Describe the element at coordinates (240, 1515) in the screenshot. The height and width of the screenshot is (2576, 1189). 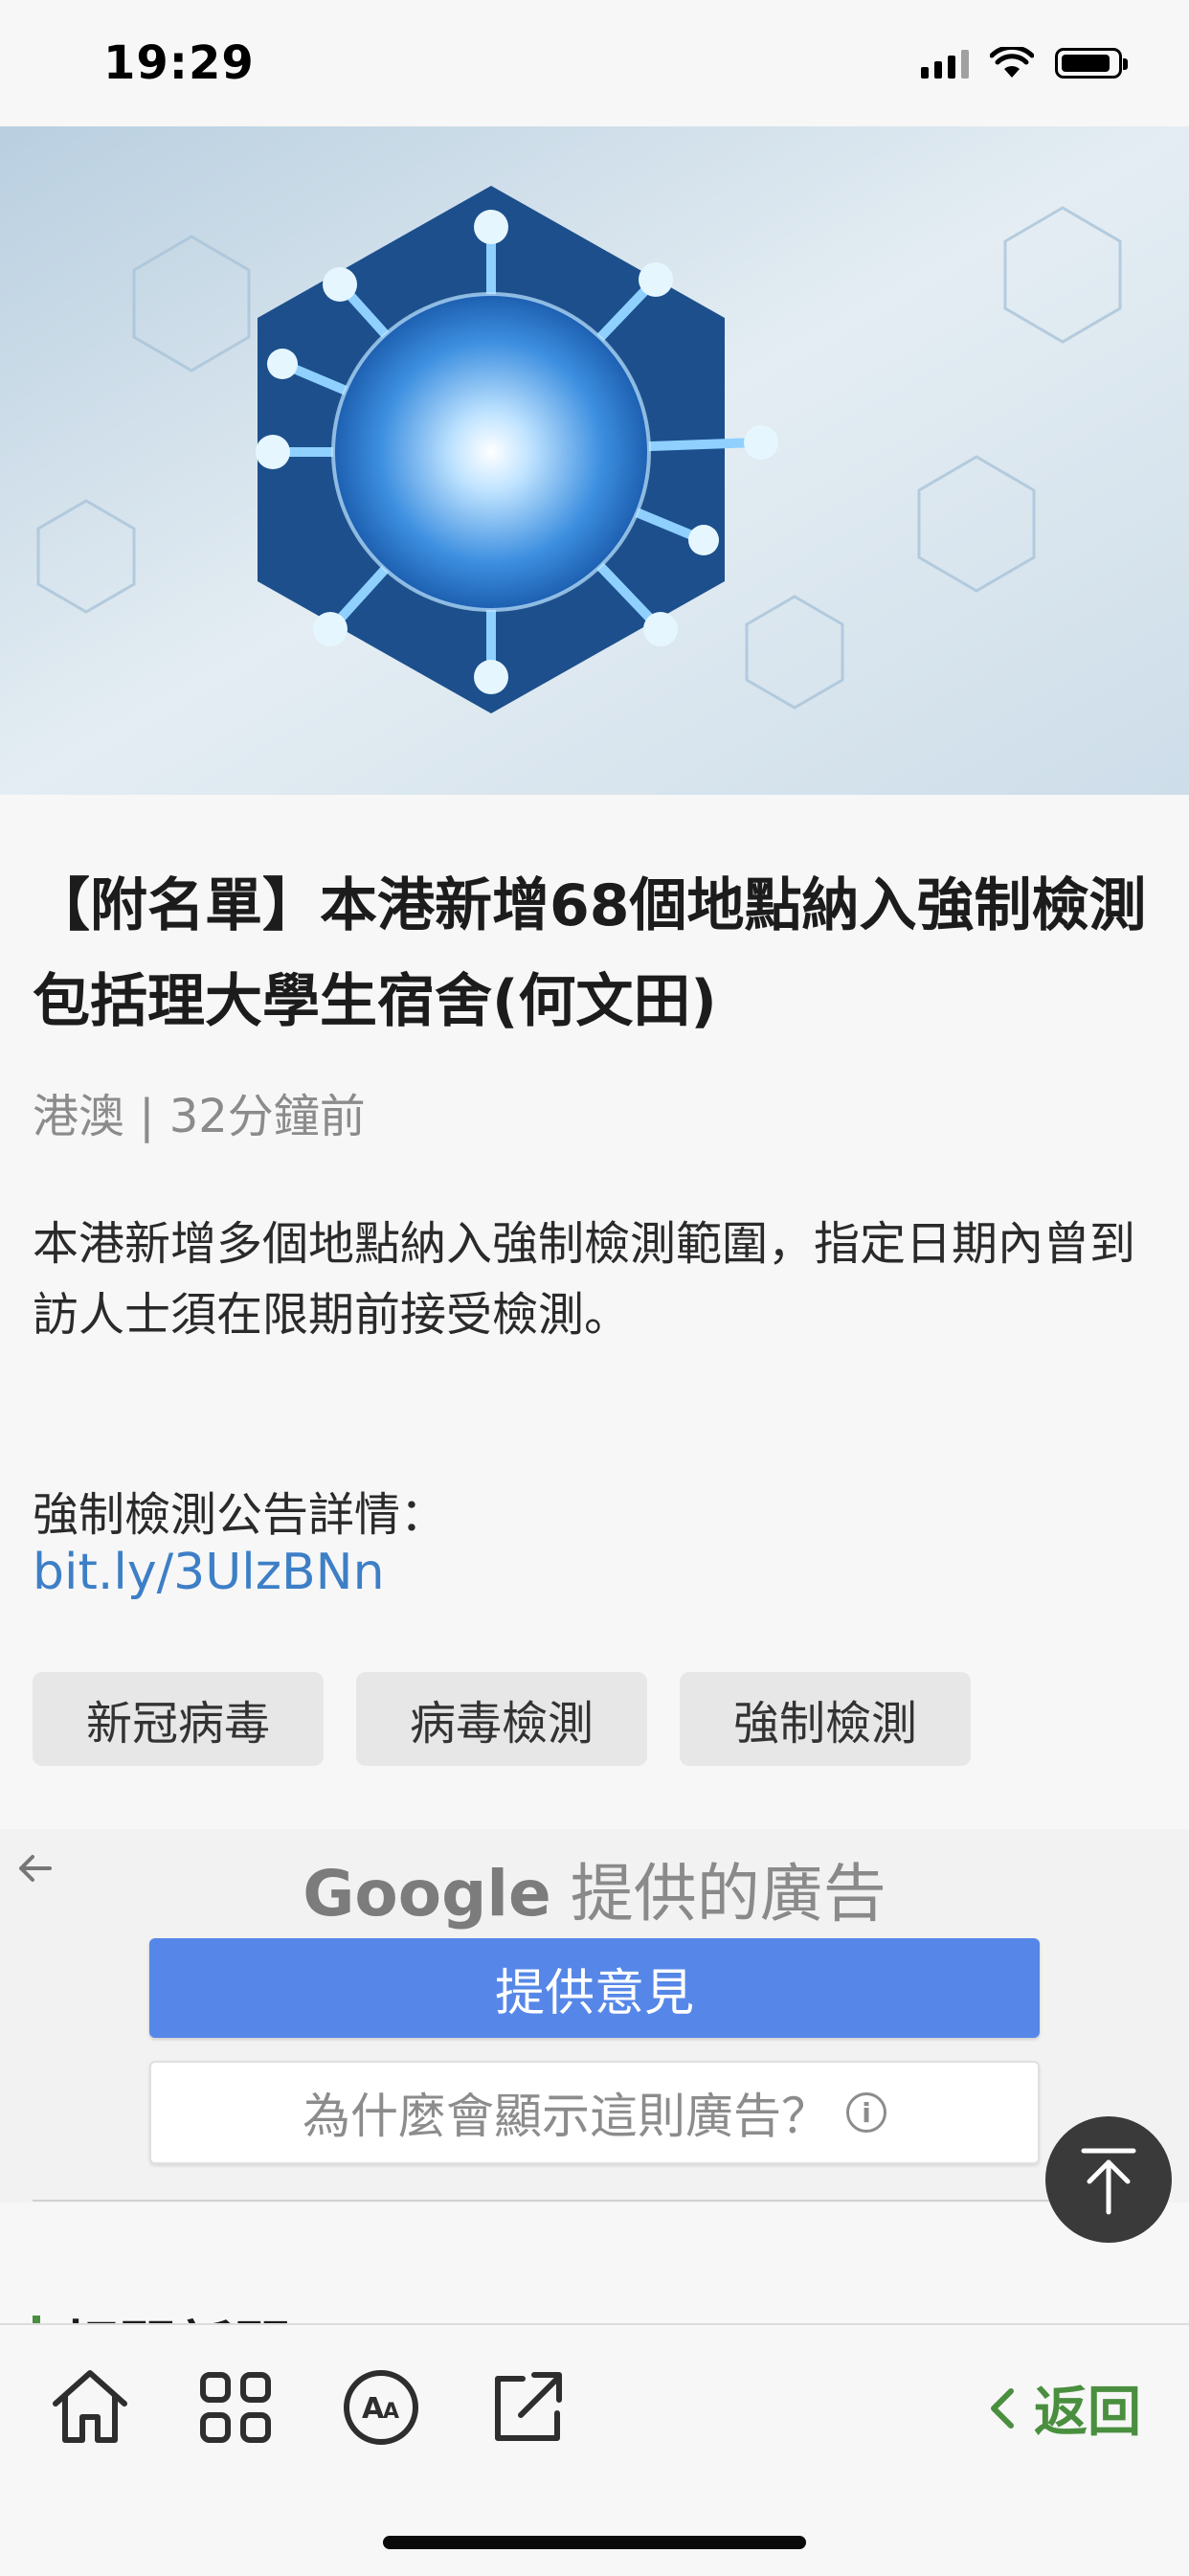
I see `notice-label: 強制檢測公告詳情：` at that location.